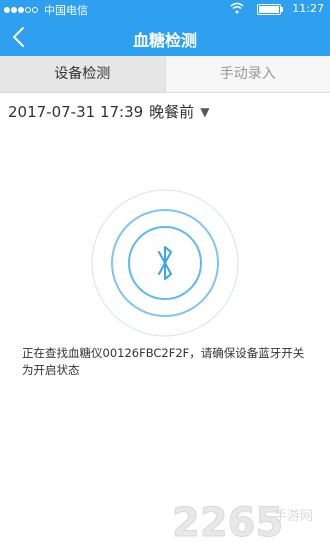 The width and height of the screenshot is (330, 550). Describe the element at coordinates (165, 263) in the screenshot. I see `bluetooth-search-animation` at that location.